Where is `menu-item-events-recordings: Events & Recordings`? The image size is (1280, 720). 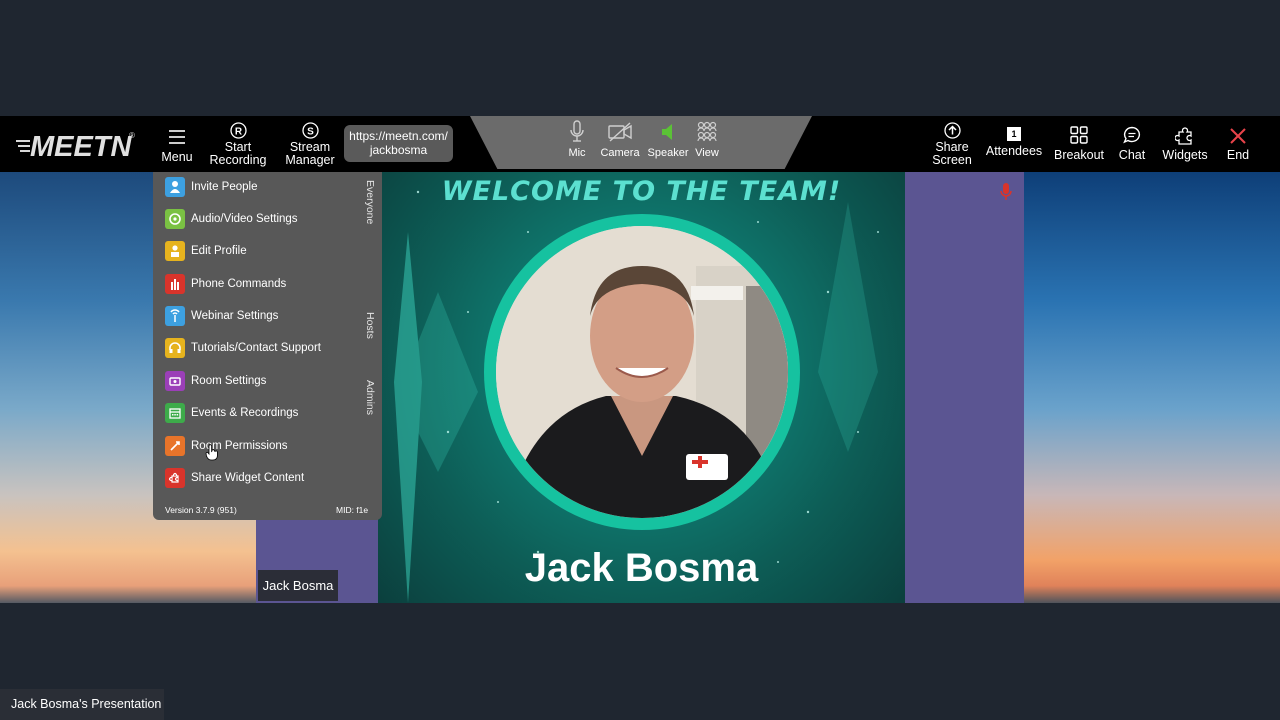 menu-item-events-recordings: Events & Recordings is located at coordinates (231, 413).